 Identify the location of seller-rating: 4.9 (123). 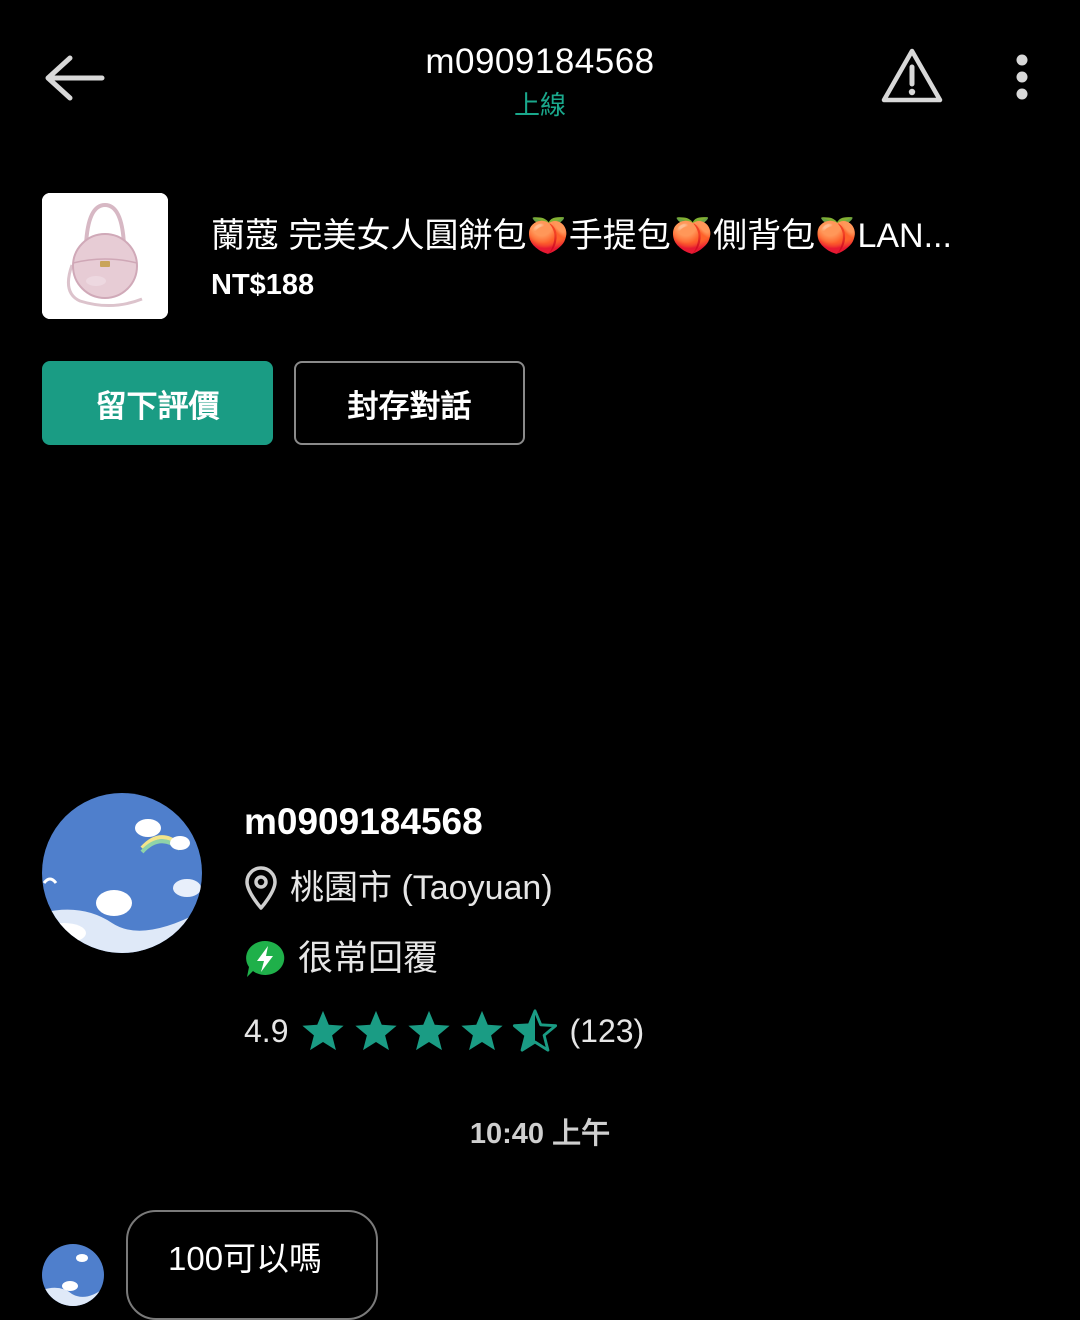
(444, 1031).